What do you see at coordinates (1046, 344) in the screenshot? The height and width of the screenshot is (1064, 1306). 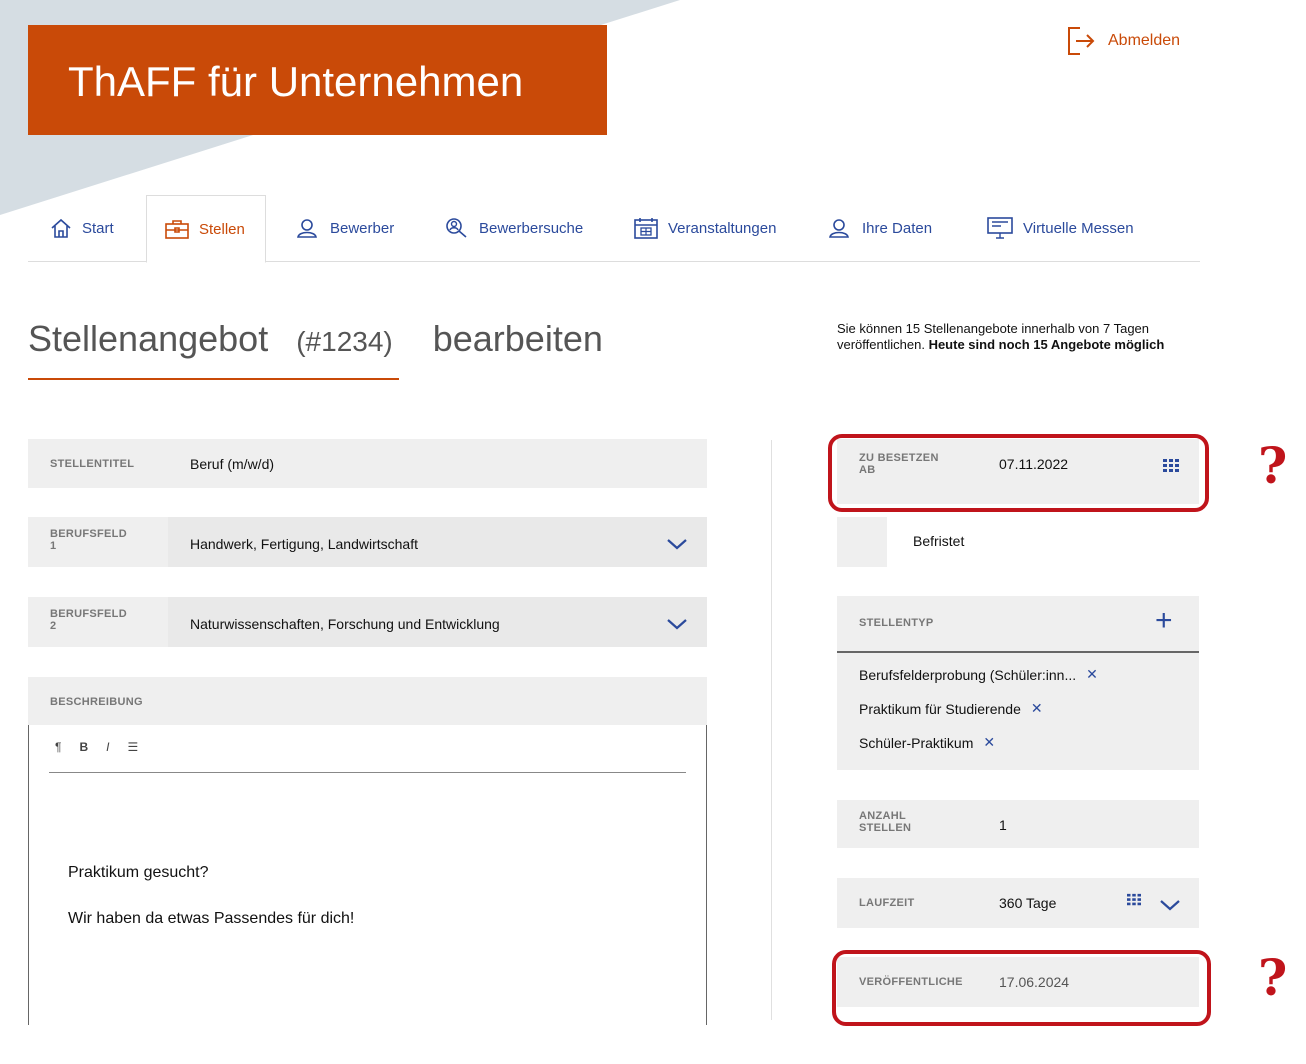 I see `quota-info-bold: Heute sind noch 15 Angebote möglich` at bounding box center [1046, 344].